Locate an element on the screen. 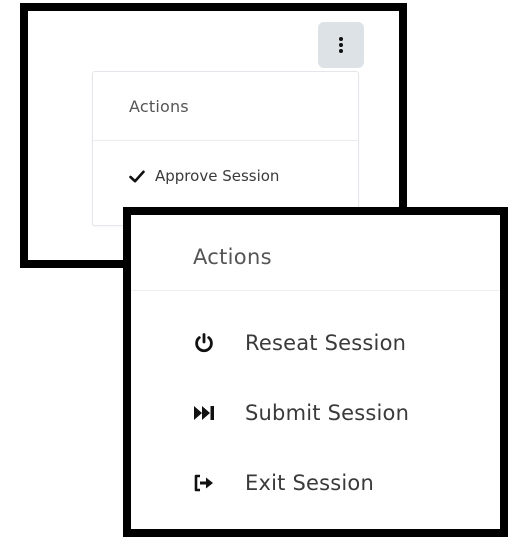 The height and width of the screenshot is (539, 523). menu-item-label: Exit Session is located at coordinates (309, 483).